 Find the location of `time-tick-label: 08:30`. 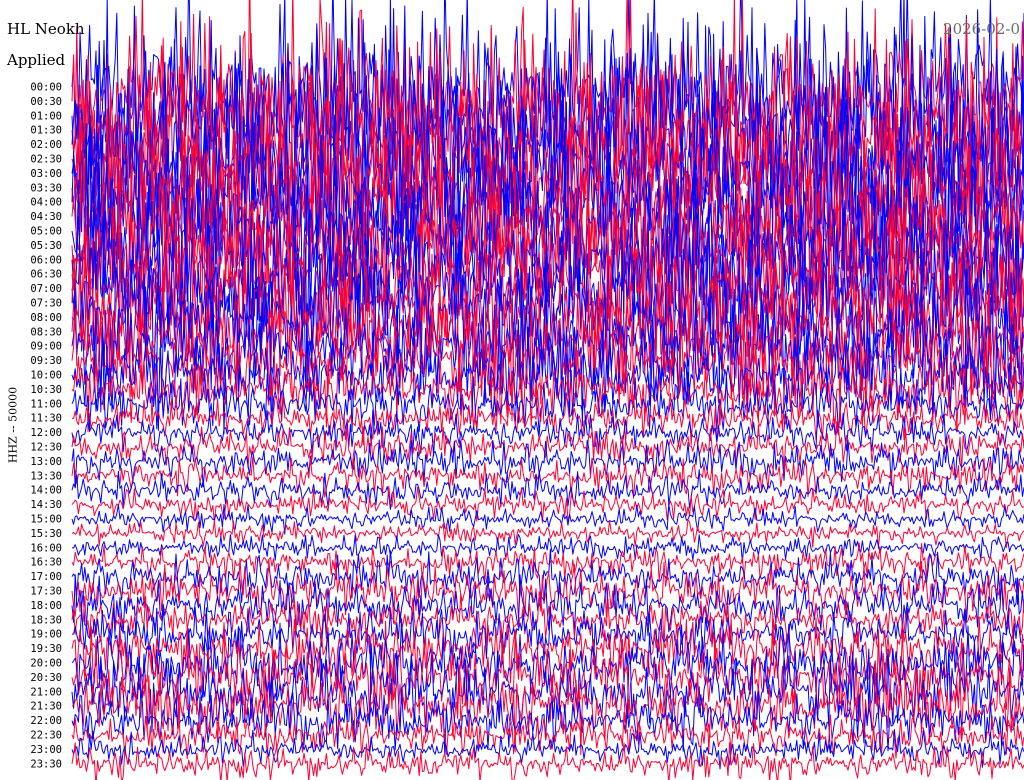

time-tick-label: 08:30 is located at coordinates (46, 332).